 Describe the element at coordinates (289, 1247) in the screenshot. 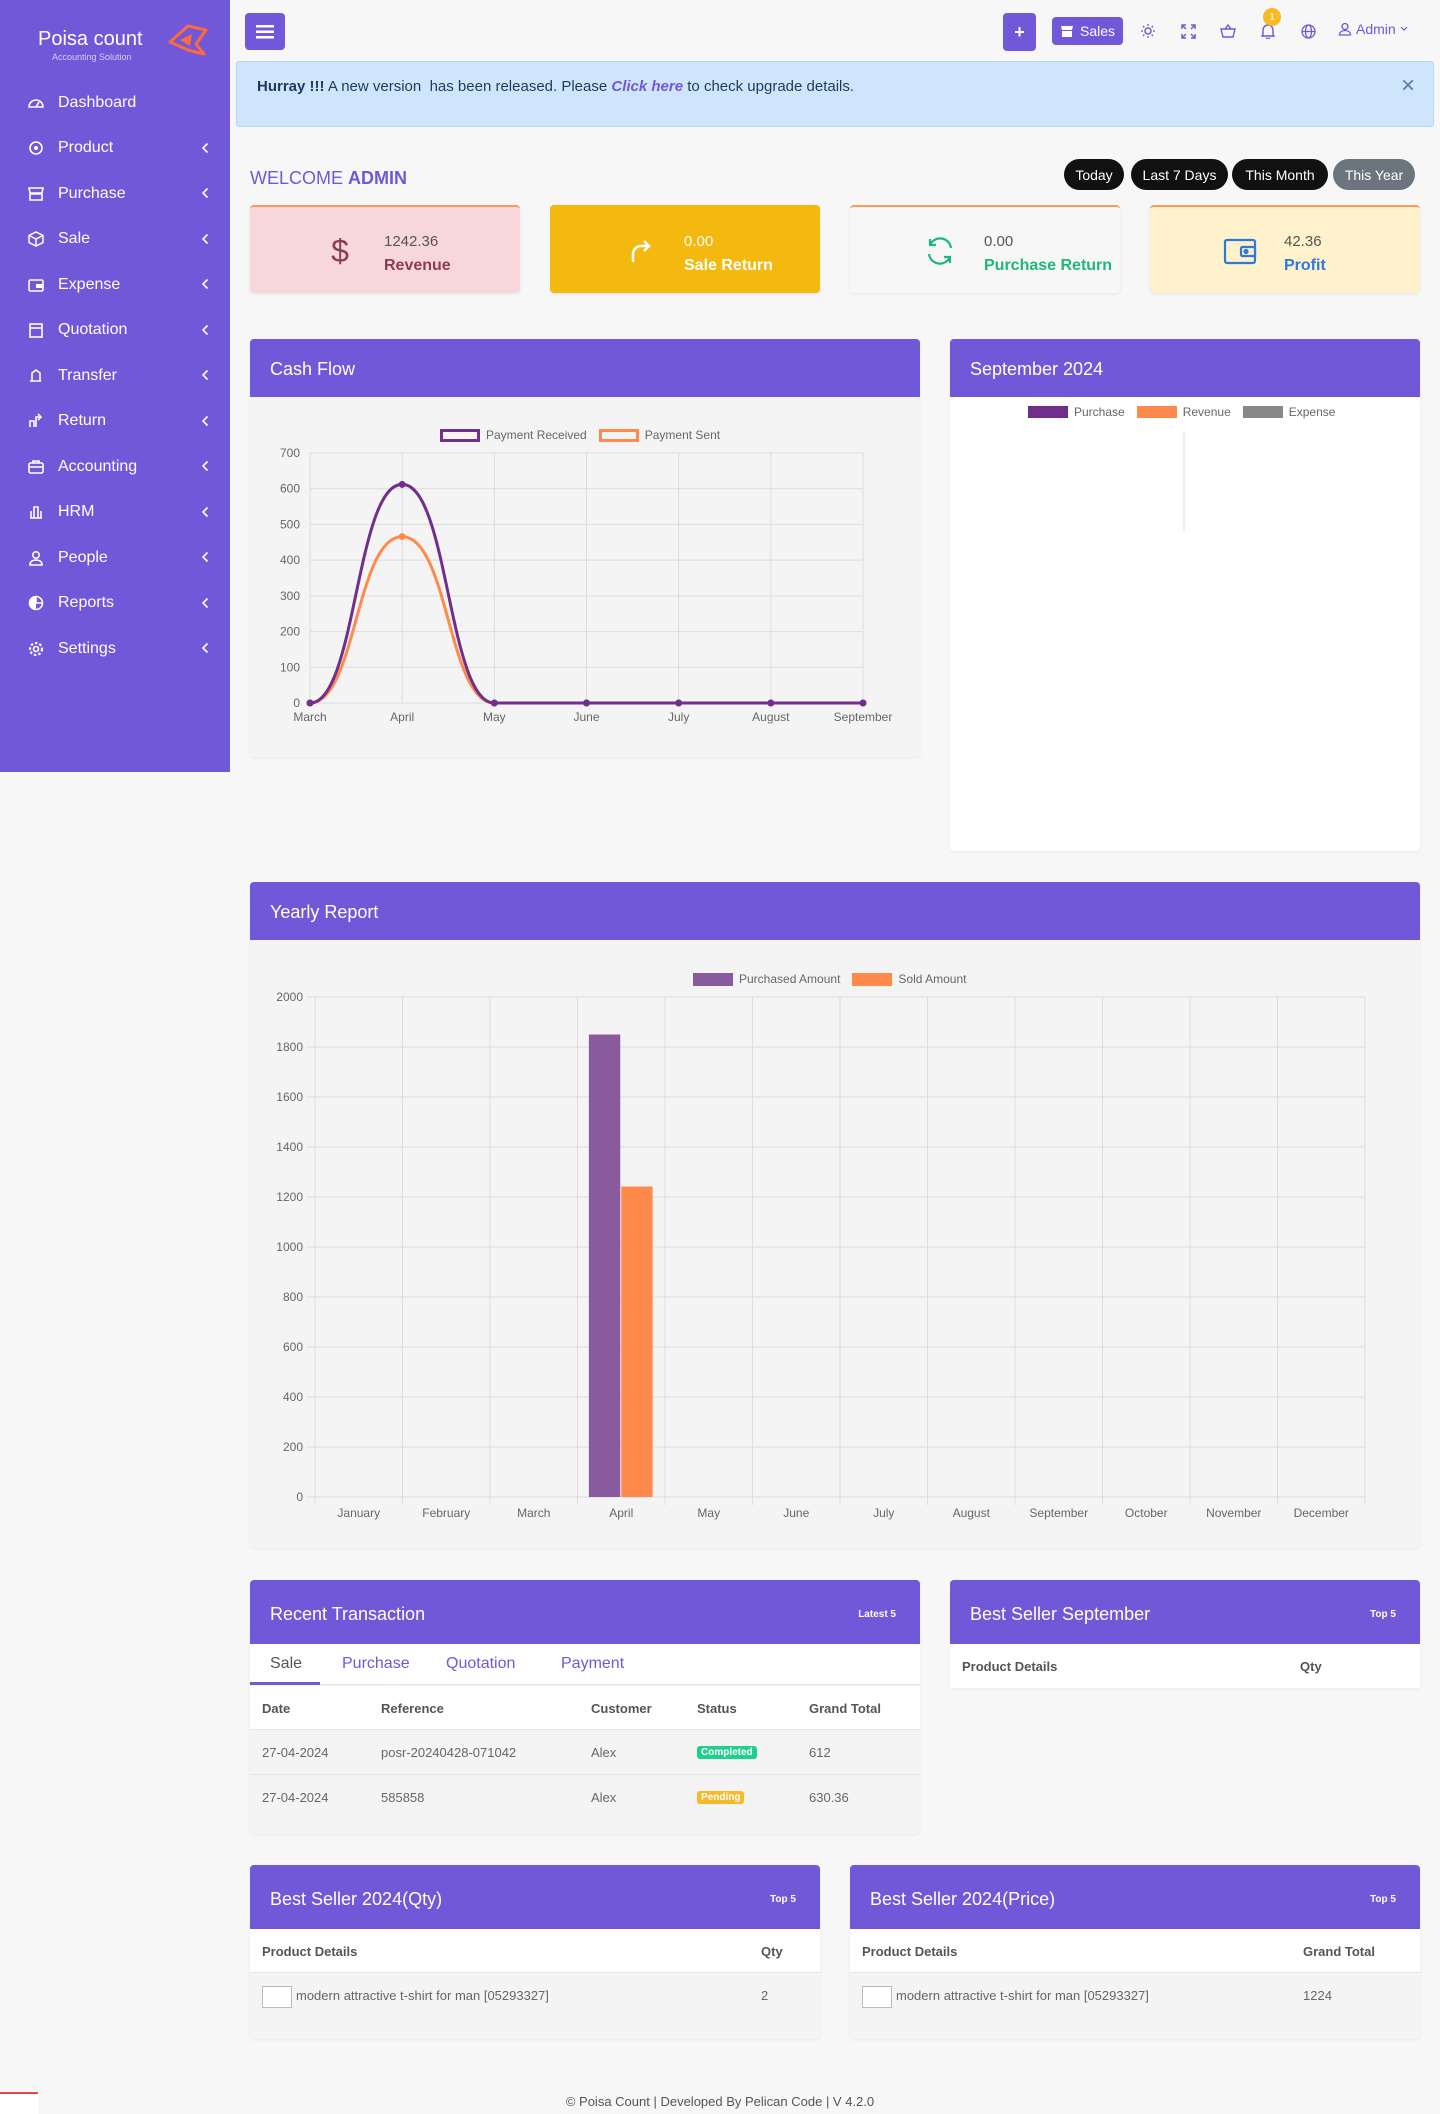

I see `y-tick-label: 1000` at that location.